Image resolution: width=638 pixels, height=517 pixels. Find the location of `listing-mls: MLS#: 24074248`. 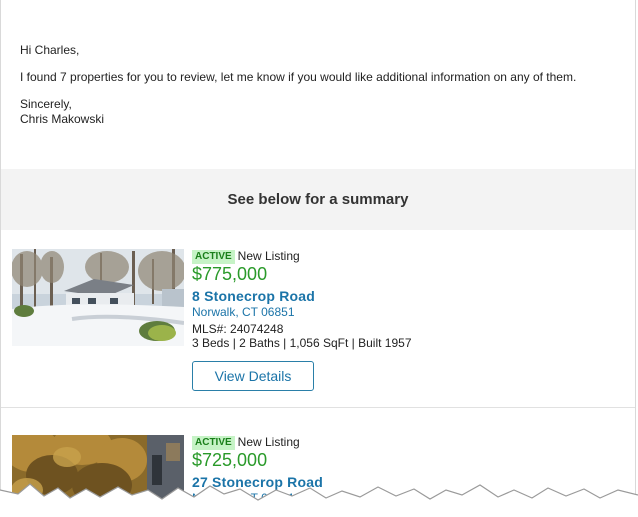

listing-mls: MLS#: 24074248 is located at coordinates (238, 329).